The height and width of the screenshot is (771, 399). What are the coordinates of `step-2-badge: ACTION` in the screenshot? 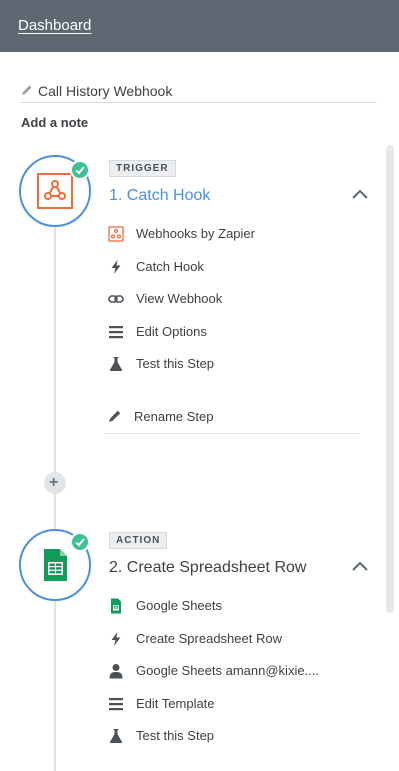 It's located at (138, 540).